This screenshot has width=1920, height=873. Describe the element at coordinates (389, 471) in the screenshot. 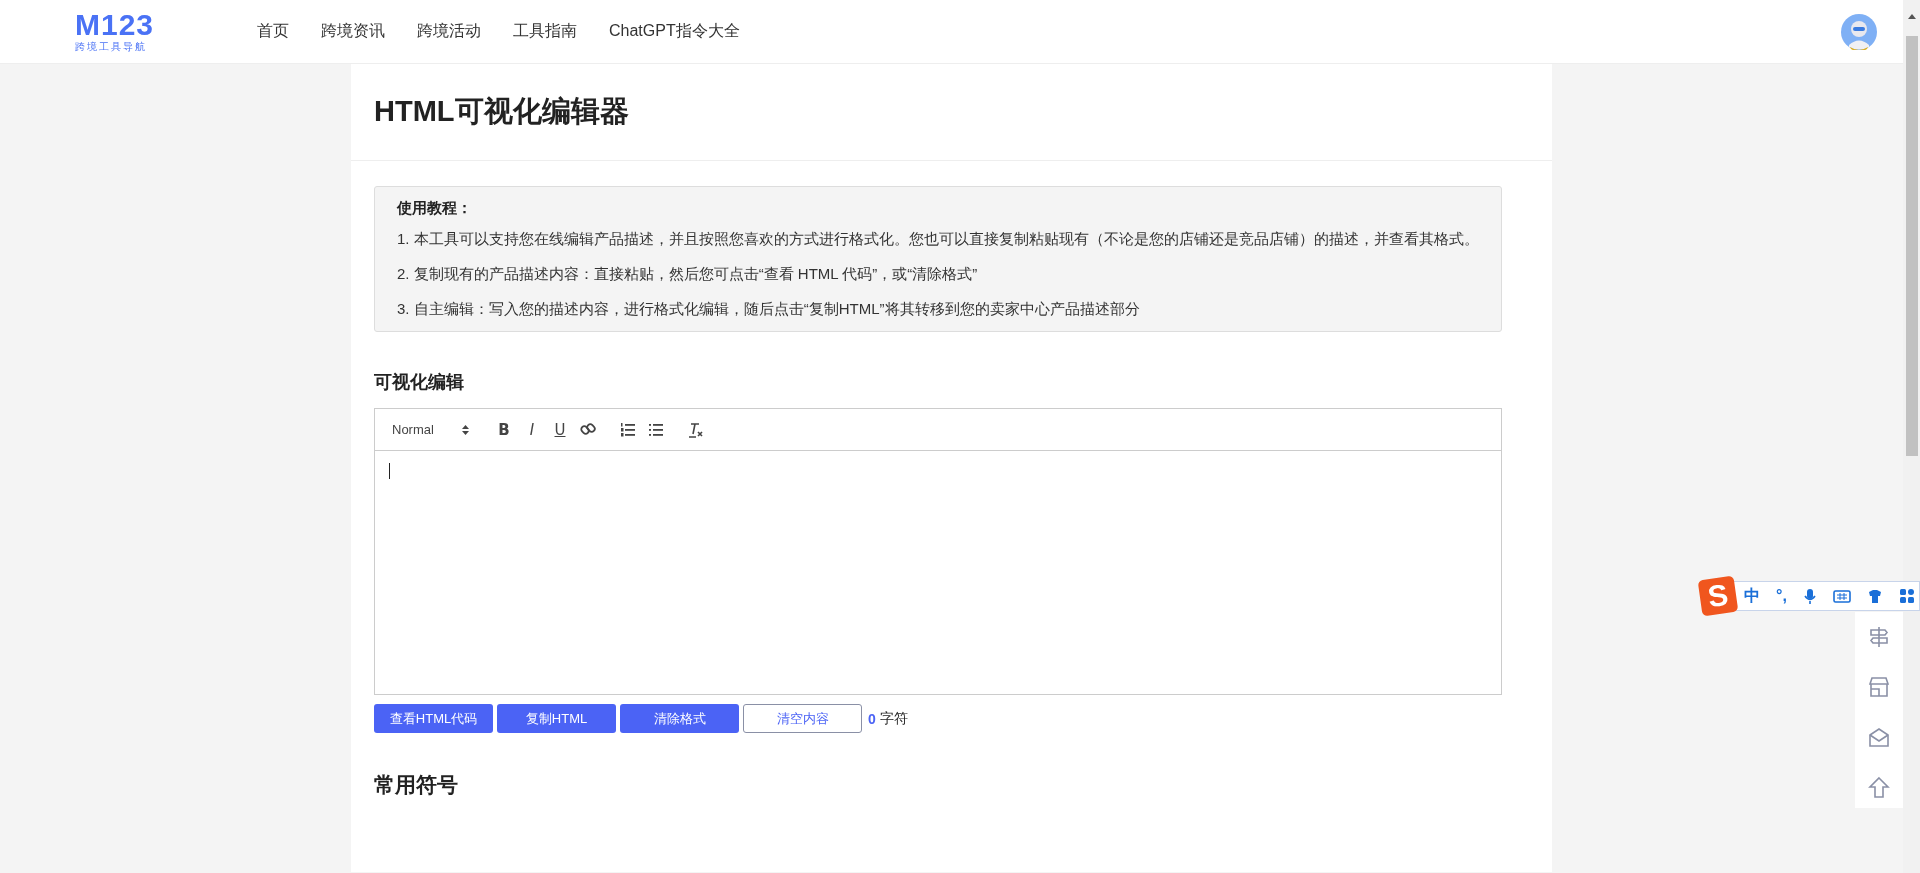

I see `text-cursor` at that location.